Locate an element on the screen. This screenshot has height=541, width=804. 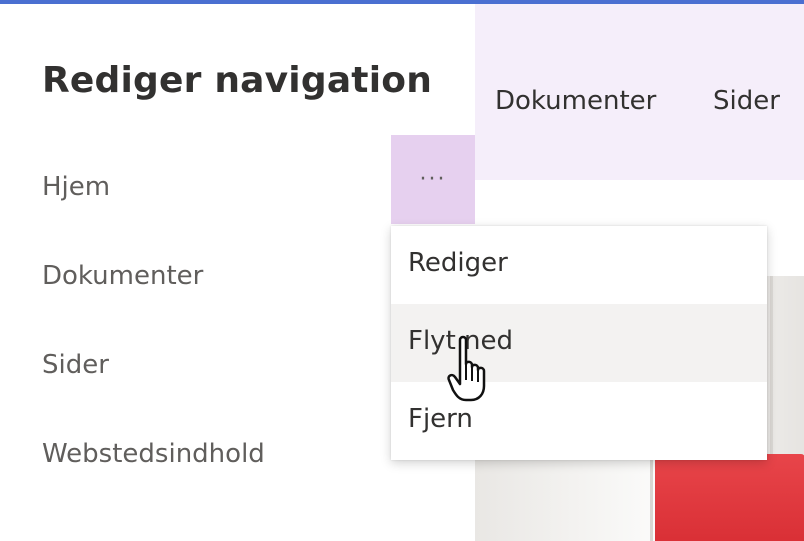
panel-title: Rediger navigation is located at coordinates (237, 80).